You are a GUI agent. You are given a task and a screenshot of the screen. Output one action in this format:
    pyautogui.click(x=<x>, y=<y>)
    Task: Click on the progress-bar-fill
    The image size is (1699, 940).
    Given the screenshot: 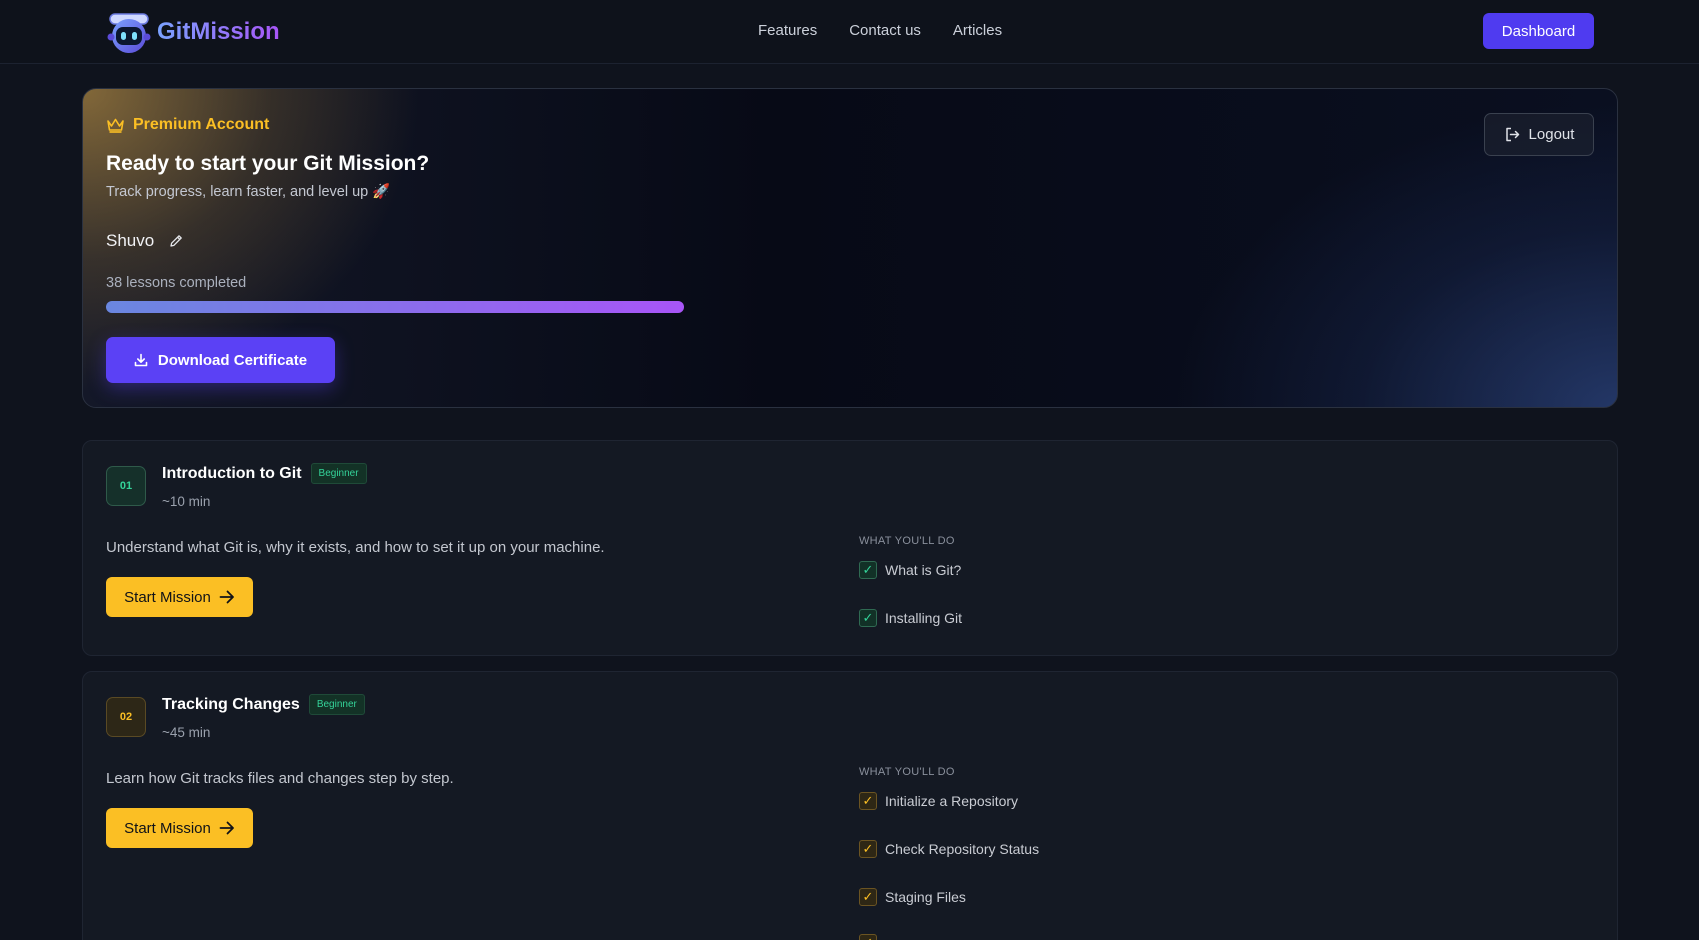 What is the action you would take?
    pyautogui.click(x=395, y=307)
    